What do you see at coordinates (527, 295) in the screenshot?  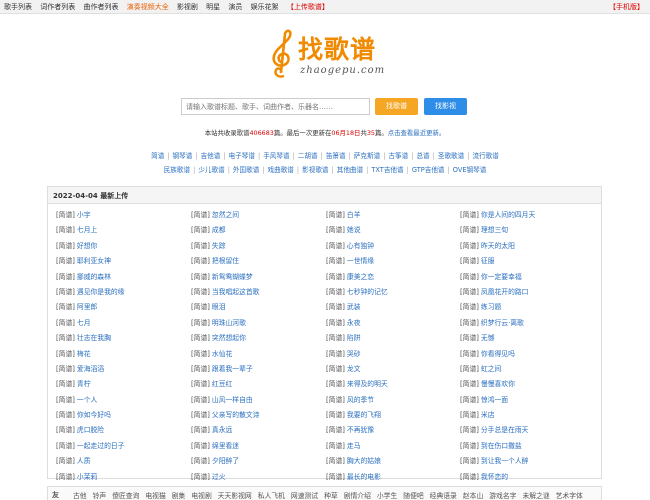 I see `upload-item: [简谱] 凤凰花开的路口` at bounding box center [527, 295].